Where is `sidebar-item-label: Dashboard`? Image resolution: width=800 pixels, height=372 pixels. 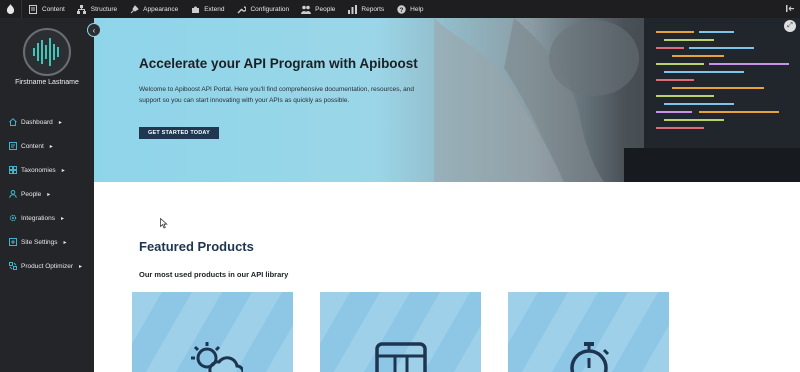
sidebar-item-label: Dashboard is located at coordinates (37, 122).